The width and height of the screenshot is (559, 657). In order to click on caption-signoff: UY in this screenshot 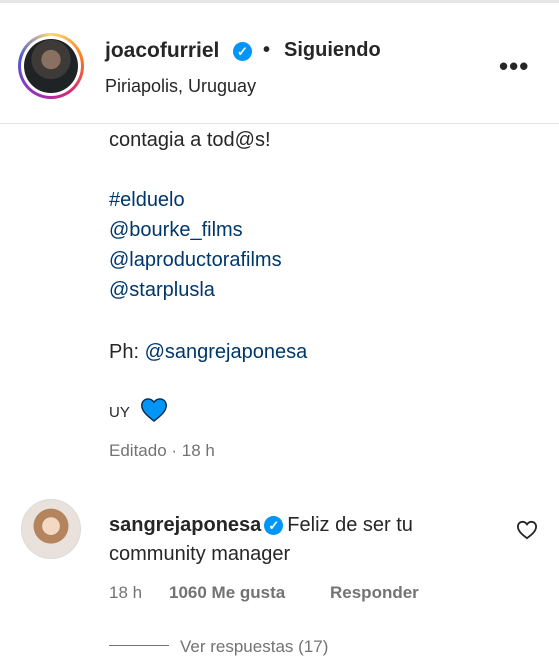, I will do `click(119, 412)`.